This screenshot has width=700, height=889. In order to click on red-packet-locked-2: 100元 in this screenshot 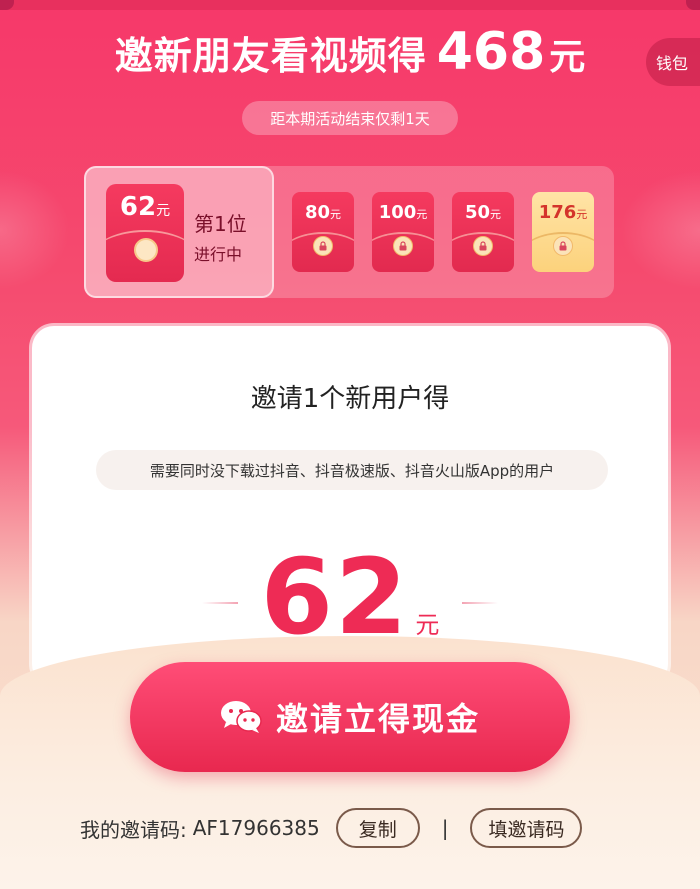, I will do `click(403, 232)`.